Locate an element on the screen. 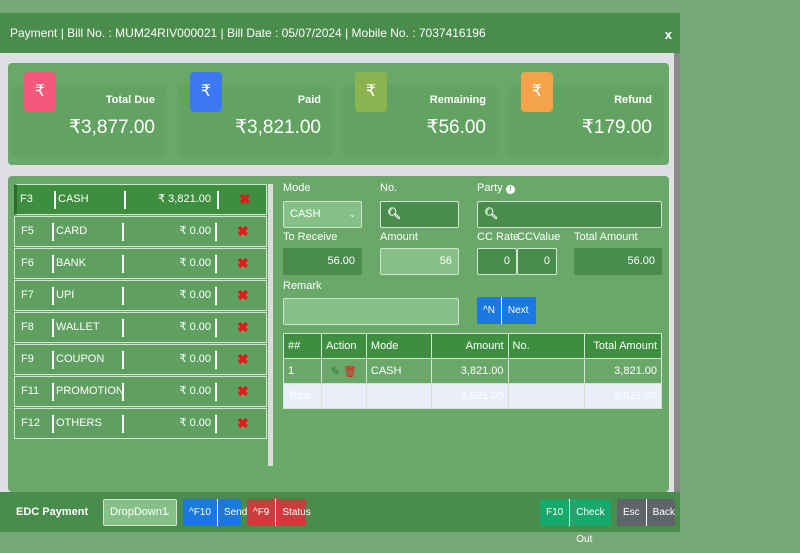 This screenshot has width=800, height=553. party-label: Party ! is located at coordinates (496, 188).